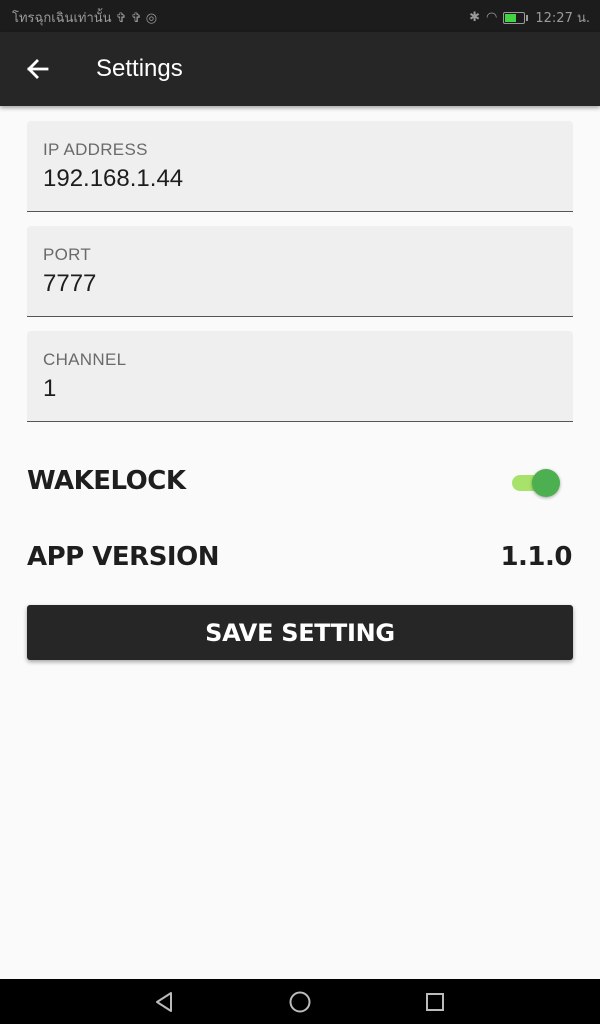  What do you see at coordinates (300, 632) in the screenshot?
I see `save-setting-button: SAVE SETTING` at bounding box center [300, 632].